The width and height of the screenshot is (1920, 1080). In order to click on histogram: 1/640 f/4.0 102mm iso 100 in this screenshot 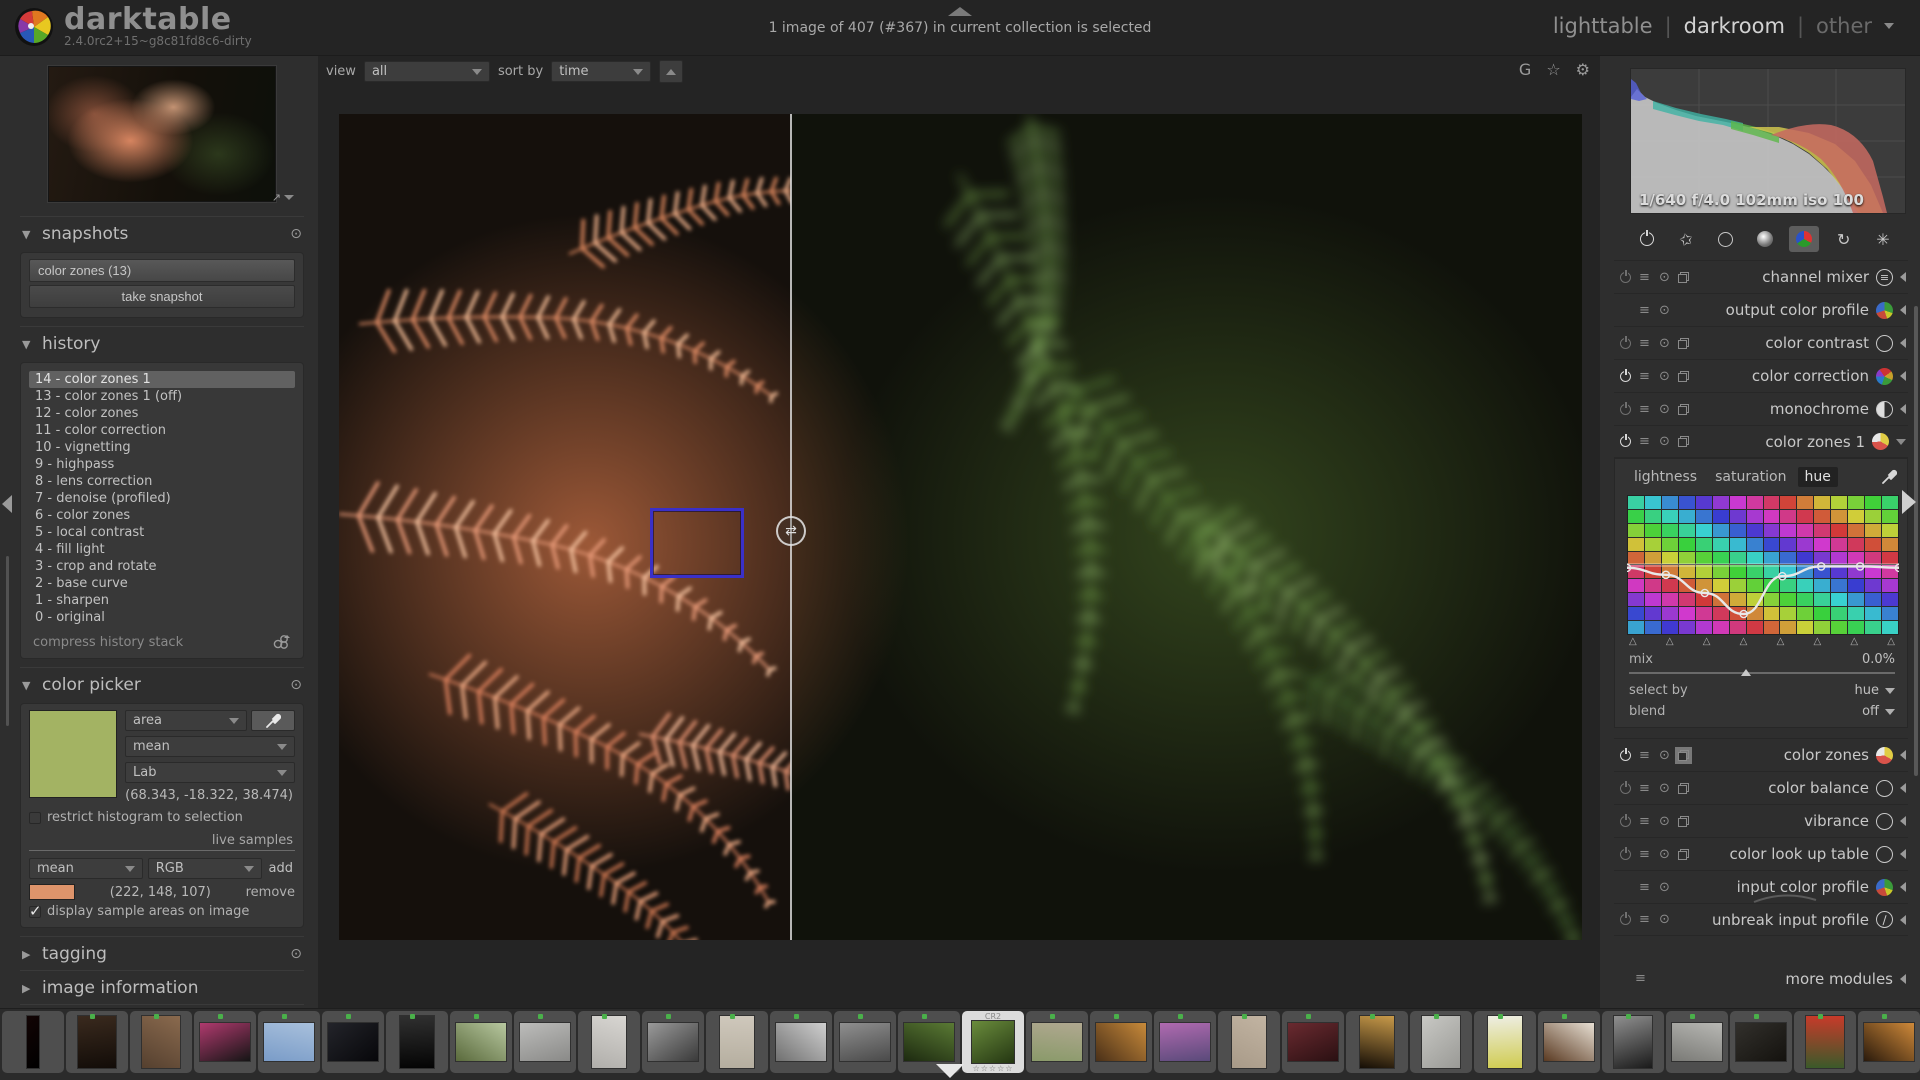, I will do `click(1768, 141)`.